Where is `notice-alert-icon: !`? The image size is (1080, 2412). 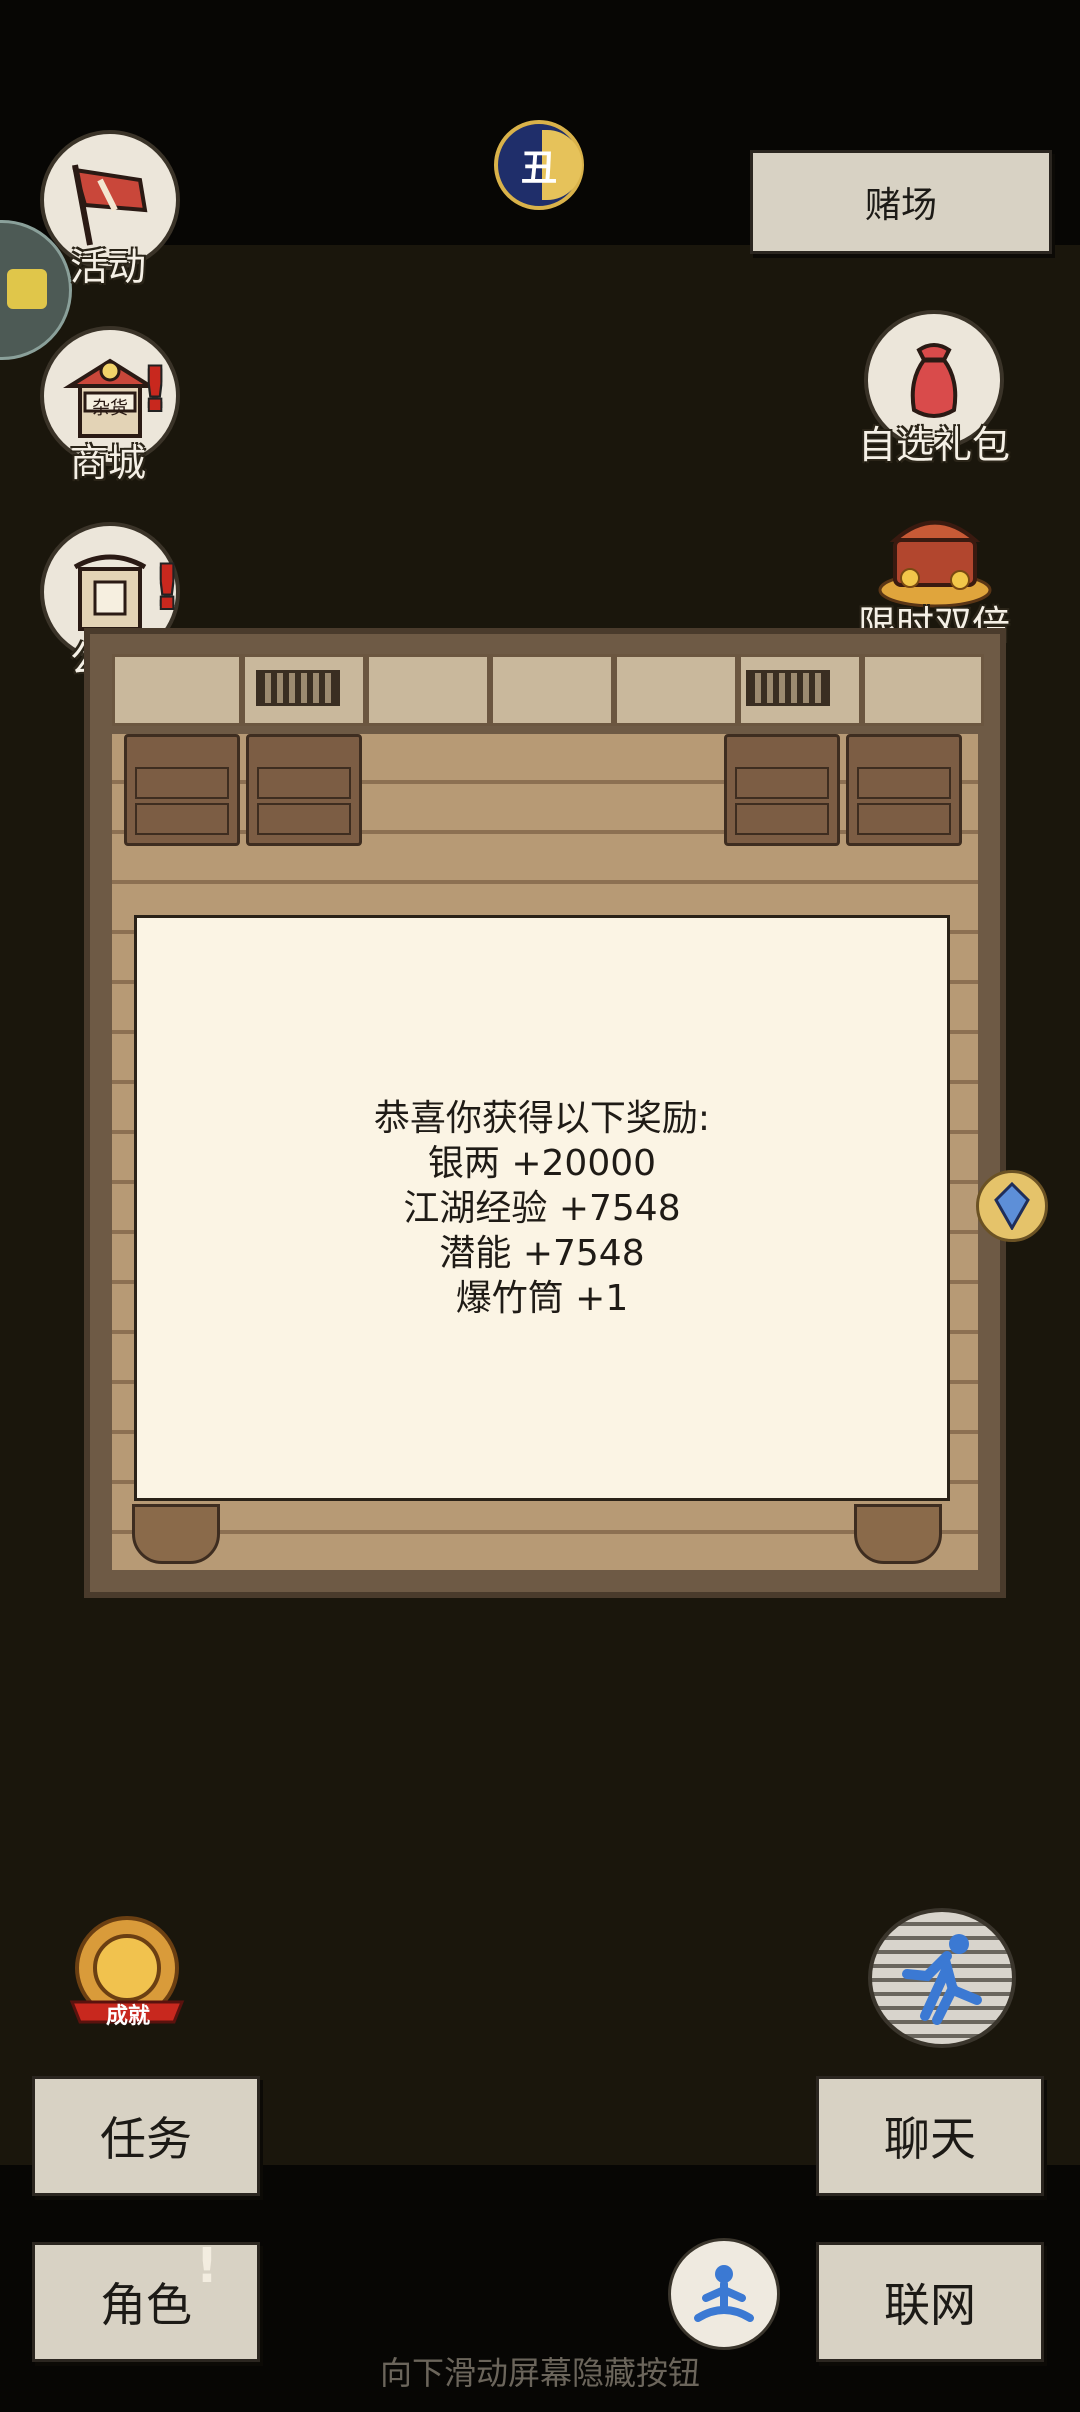 notice-alert-icon: ! is located at coordinates (167, 588).